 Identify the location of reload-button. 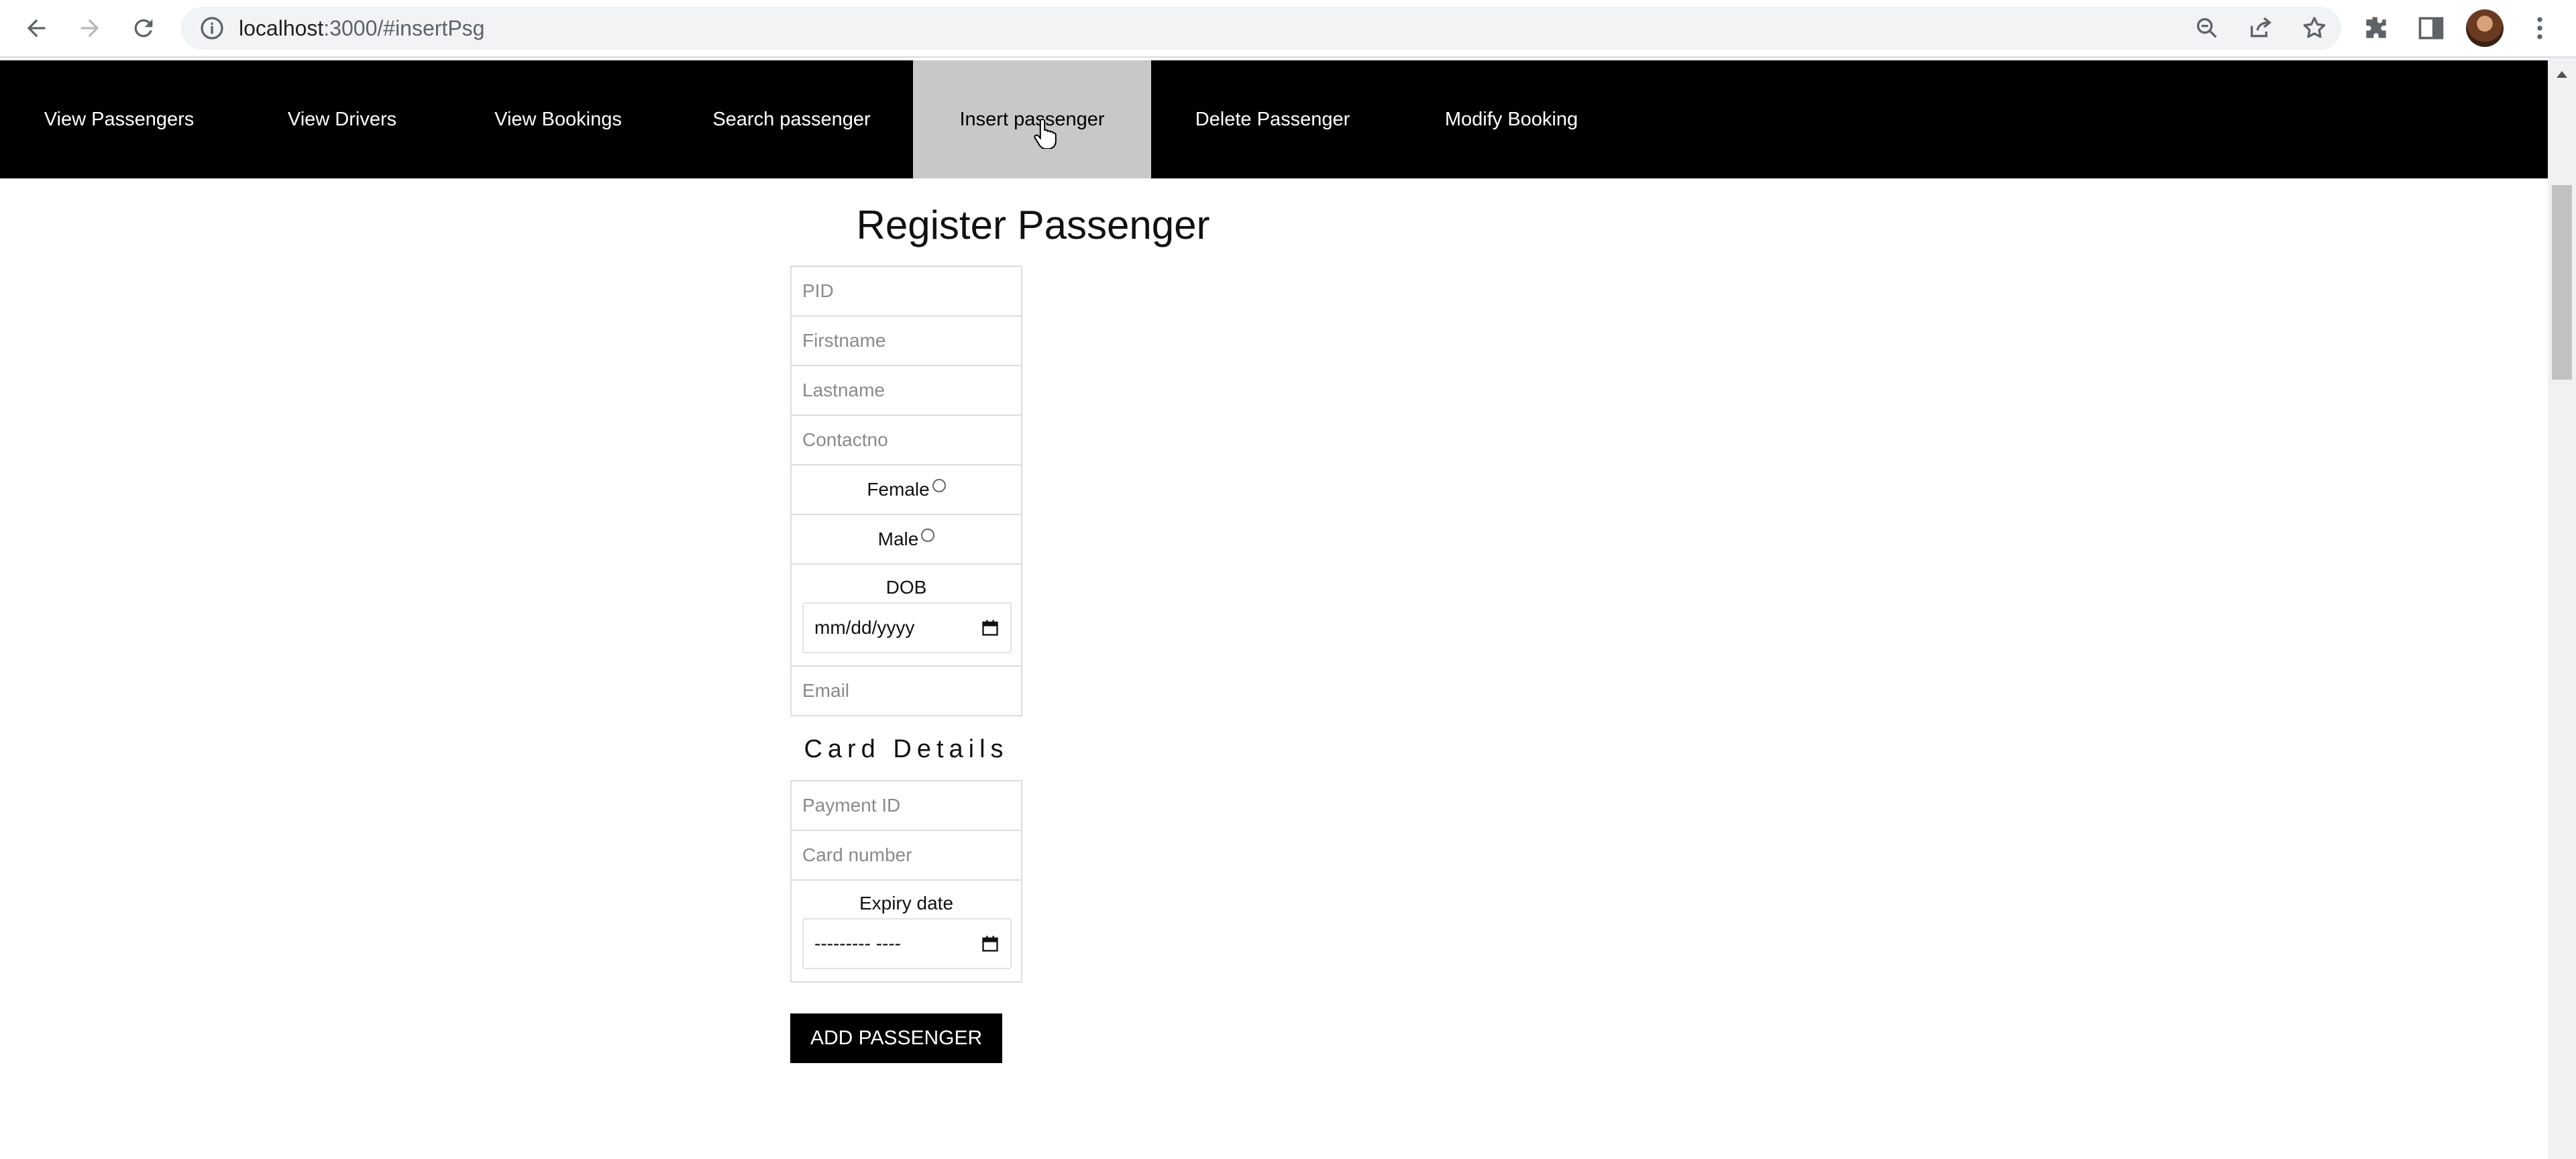
(143, 28).